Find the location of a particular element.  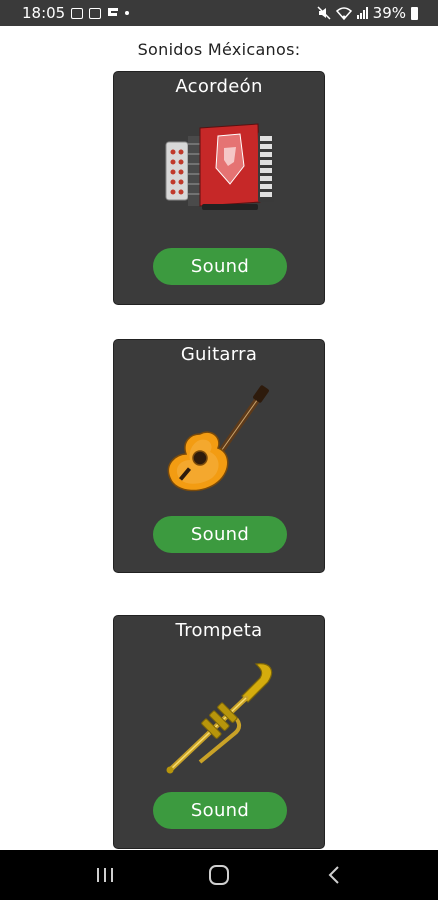

home-icon is located at coordinates (219, 875).